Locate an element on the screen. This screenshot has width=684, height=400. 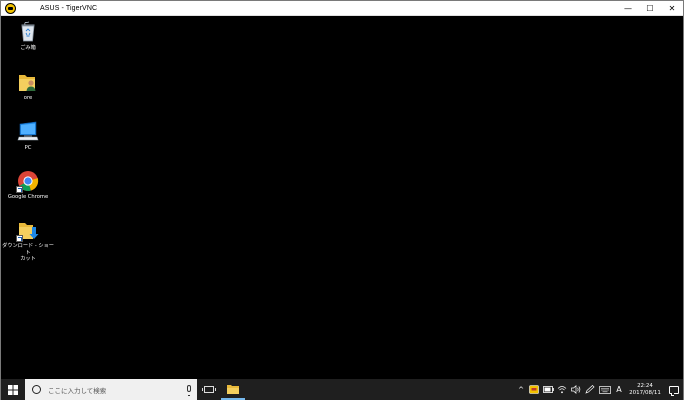
battery-icon is located at coordinates (548, 389).